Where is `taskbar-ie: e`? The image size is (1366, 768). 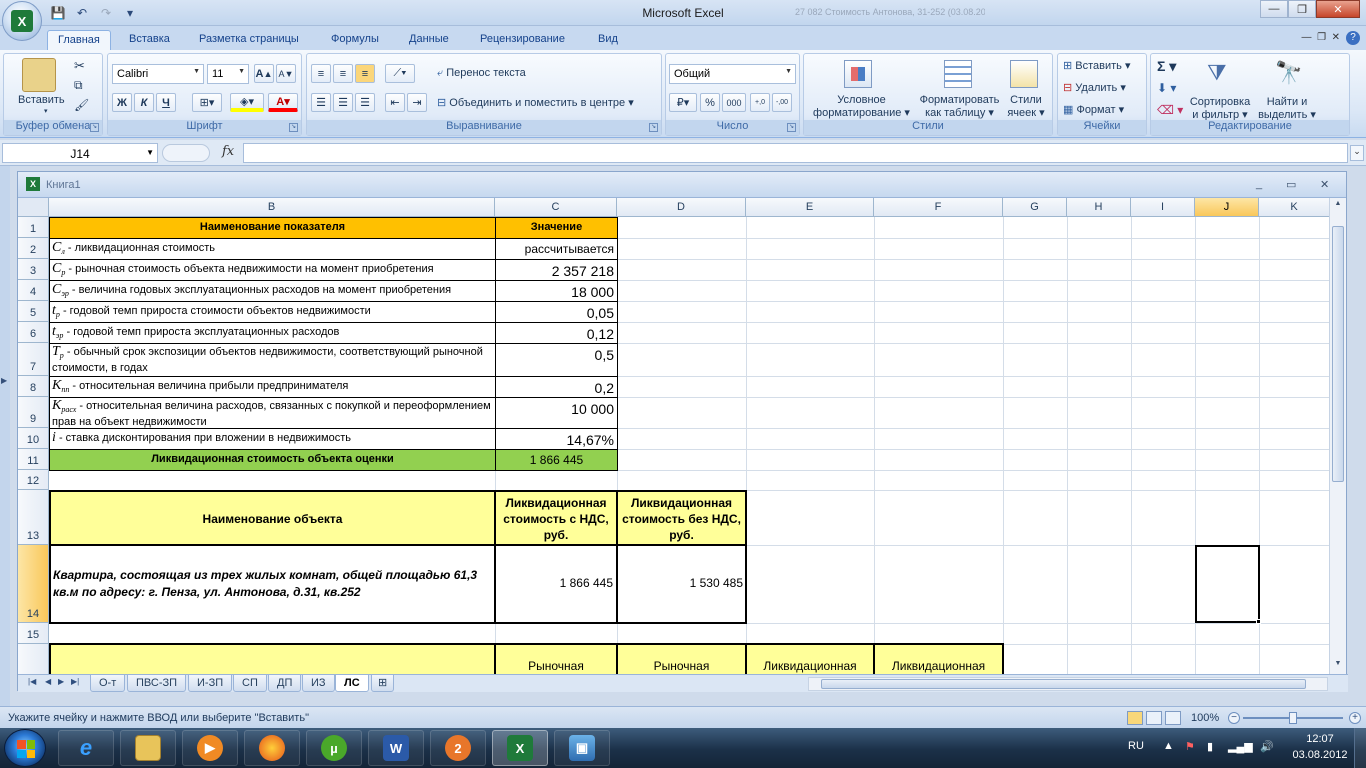
taskbar-ie: e is located at coordinates (86, 748).